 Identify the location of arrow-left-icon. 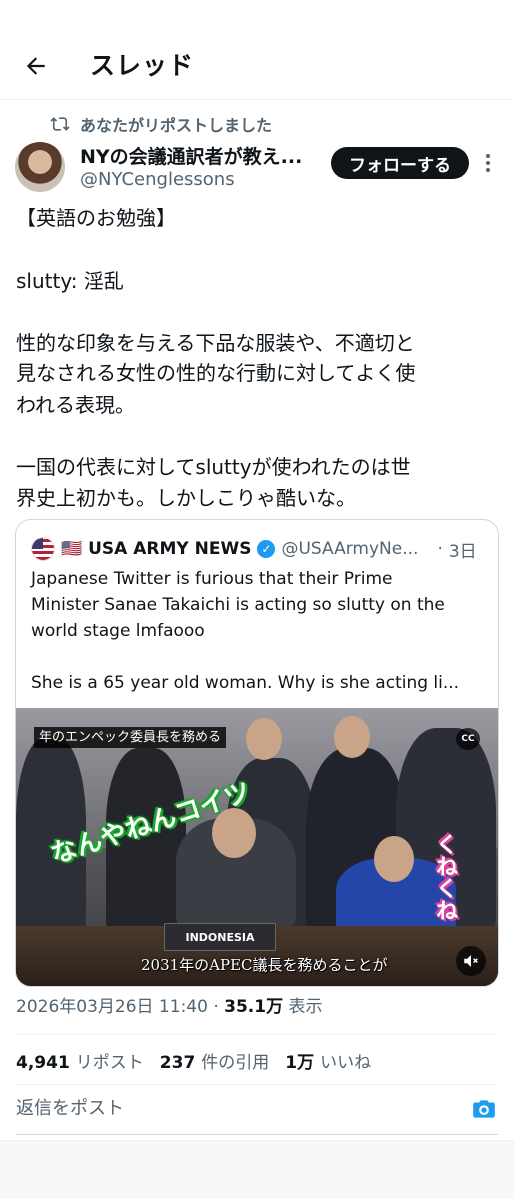
(35, 66).